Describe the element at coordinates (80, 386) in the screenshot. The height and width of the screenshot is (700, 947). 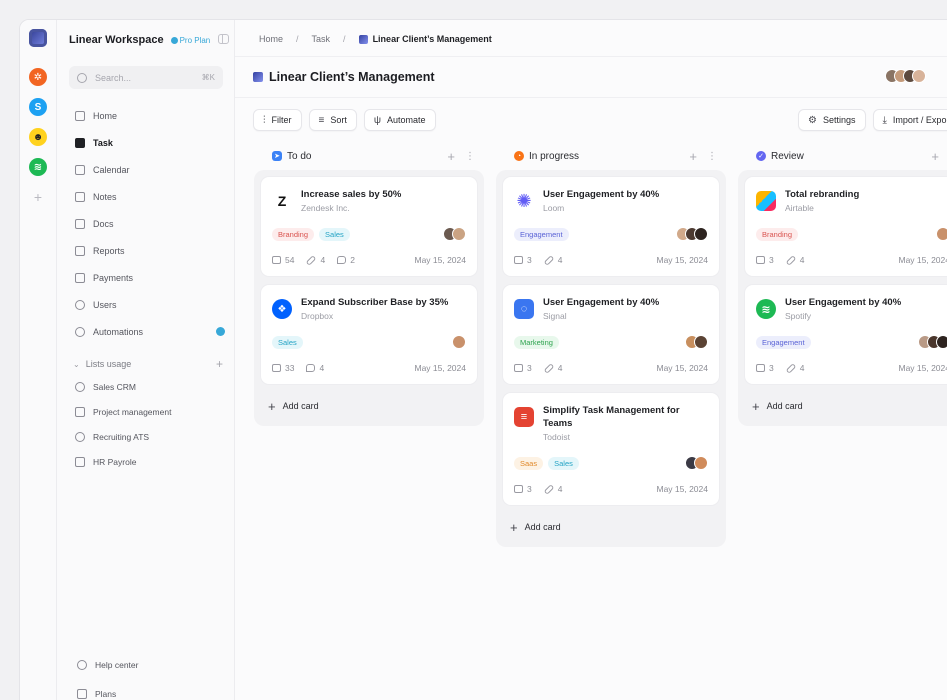
I see `sales-crm-icon` at that location.